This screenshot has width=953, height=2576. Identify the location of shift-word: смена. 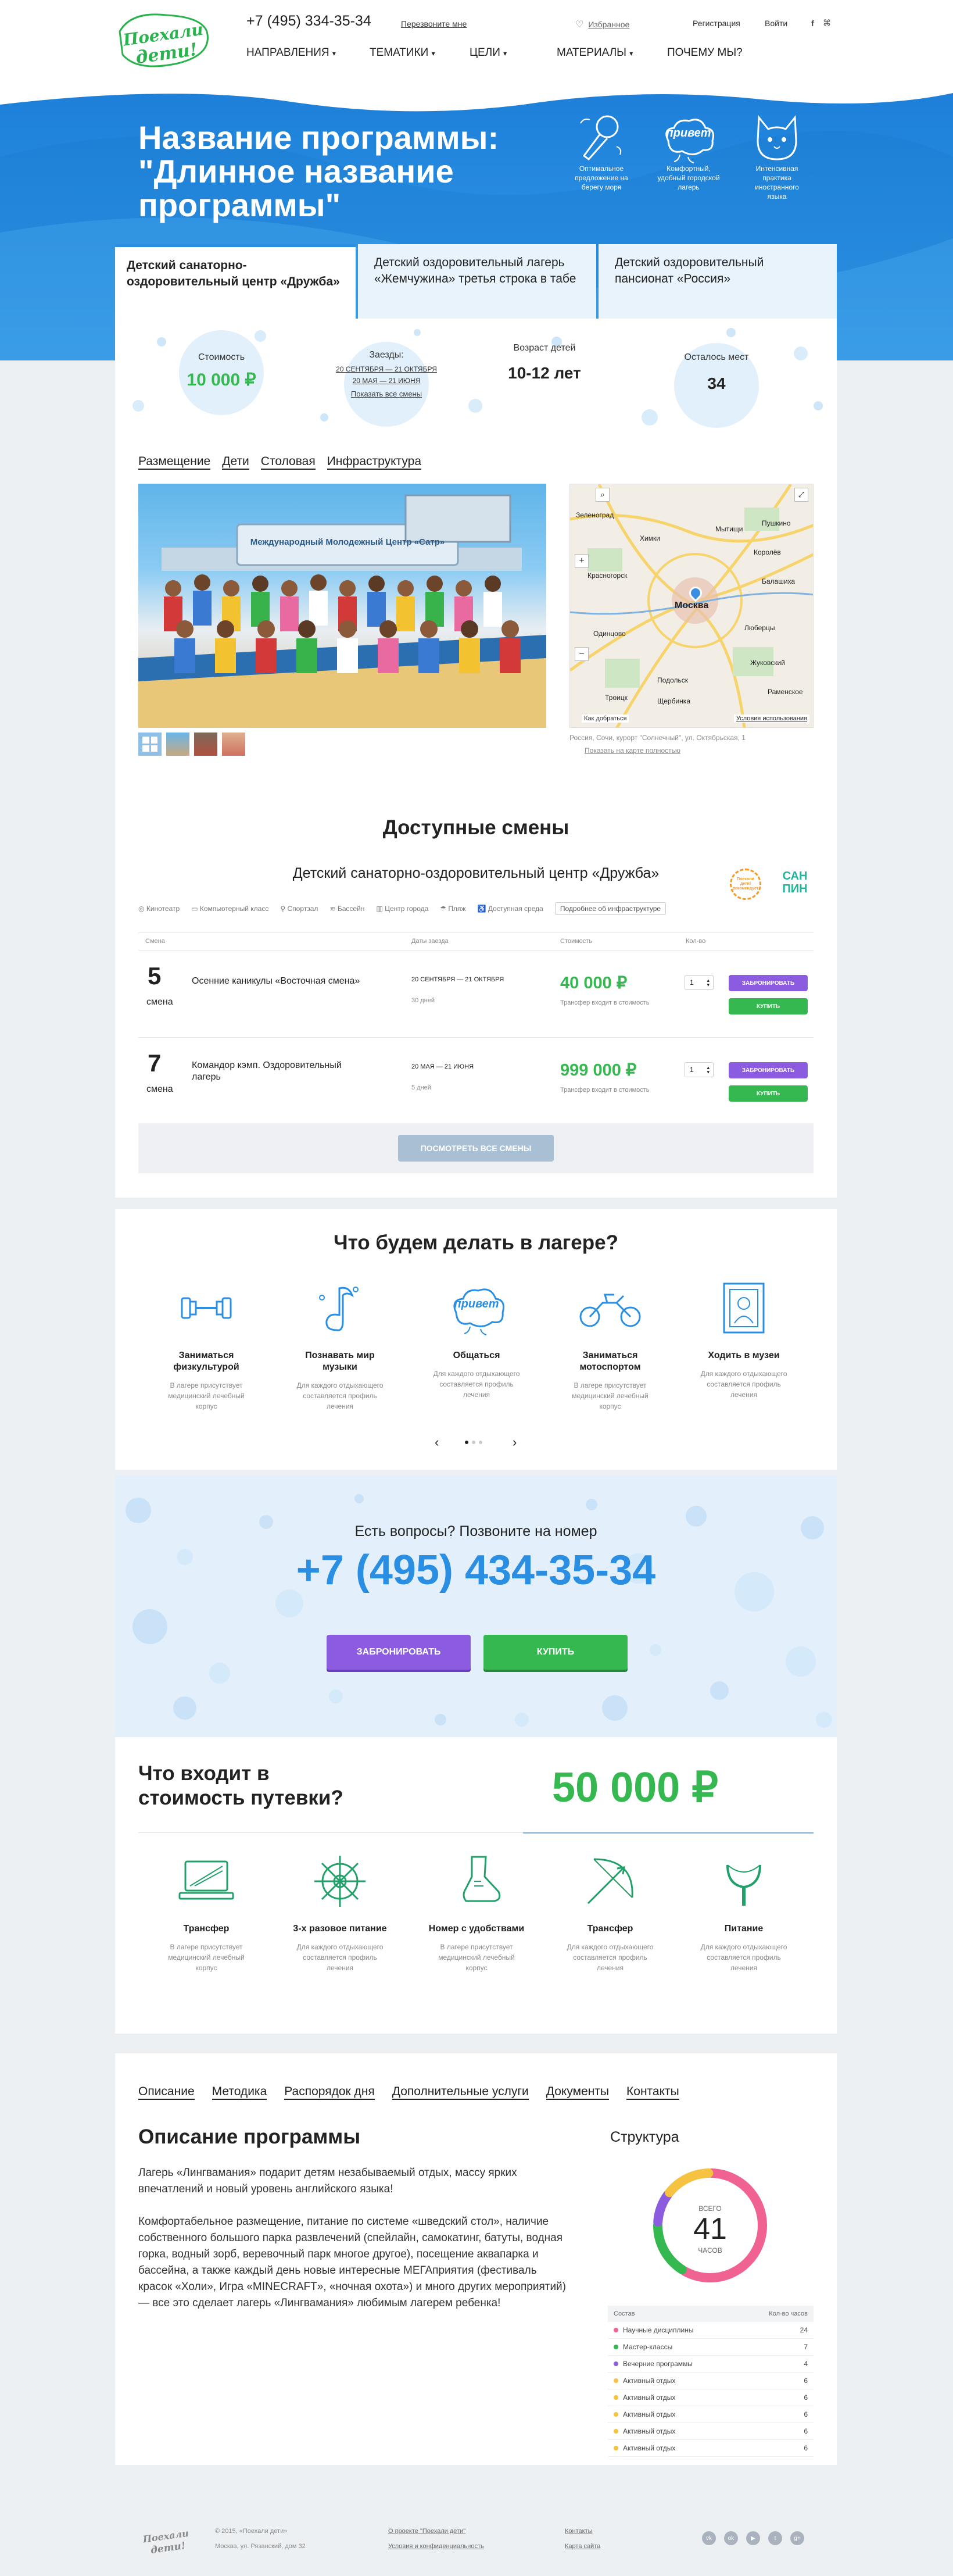
(159, 1089).